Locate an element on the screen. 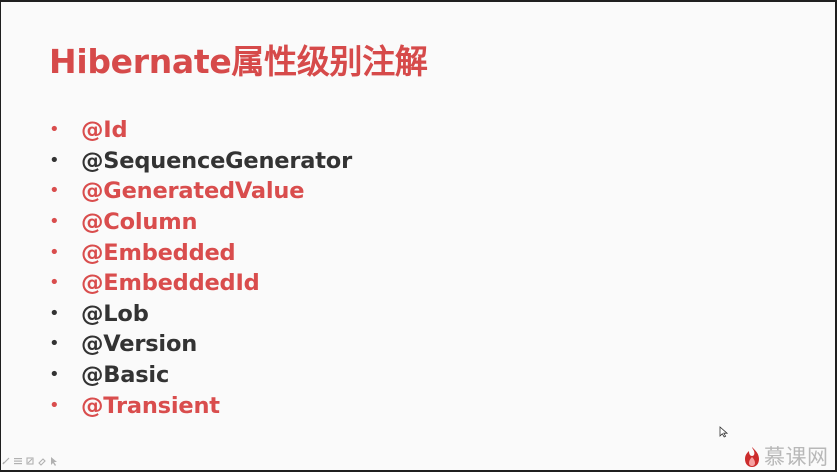  annotation-item: • @GeneratedValue is located at coordinates (199, 191).